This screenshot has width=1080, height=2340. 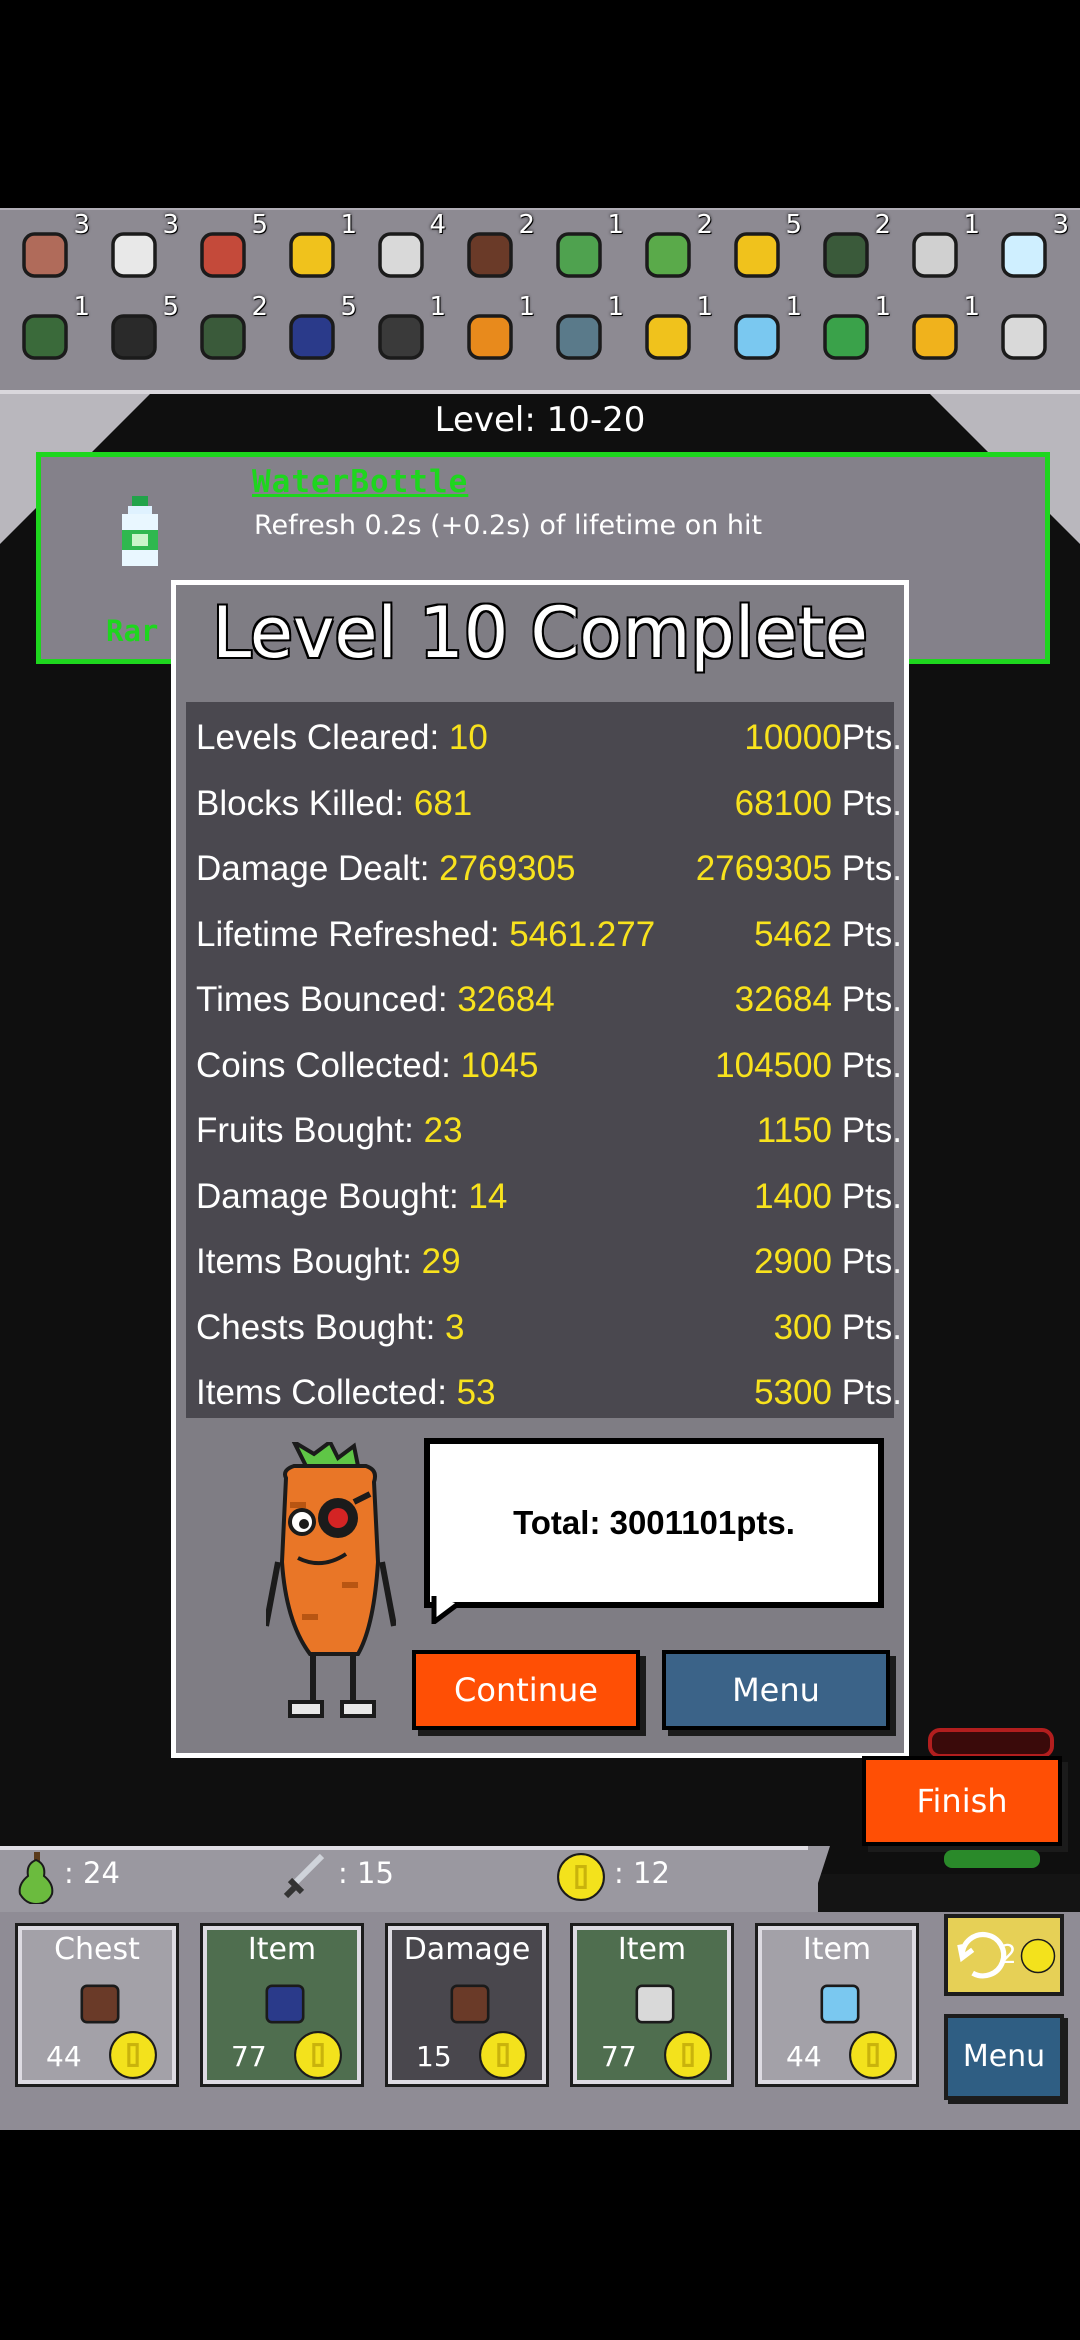 What do you see at coordinates (1004, 2057) in the screenshot?
I see `menu-button: Menu` at bounding box center [1004, 2057].